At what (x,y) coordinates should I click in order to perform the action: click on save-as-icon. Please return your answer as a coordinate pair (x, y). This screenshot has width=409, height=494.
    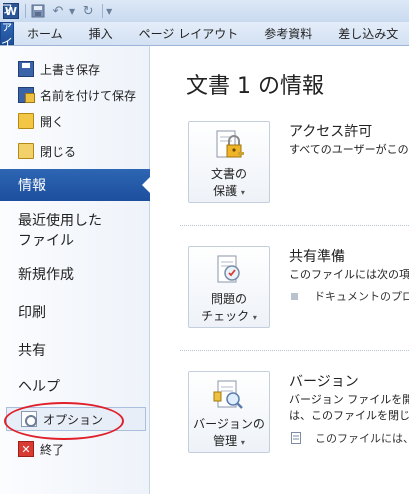
    Looking at the image, I should click on (26, 95).